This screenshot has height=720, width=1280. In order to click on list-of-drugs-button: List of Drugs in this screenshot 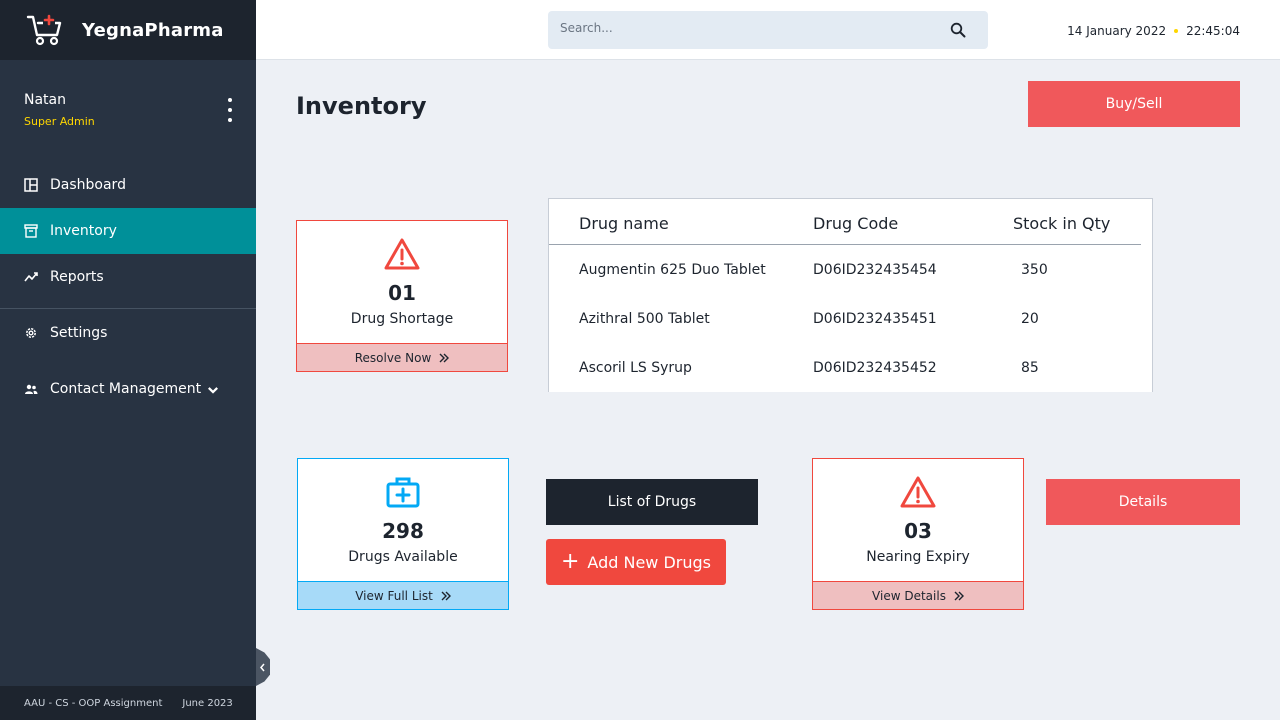, I will do `click(652, 502)`.